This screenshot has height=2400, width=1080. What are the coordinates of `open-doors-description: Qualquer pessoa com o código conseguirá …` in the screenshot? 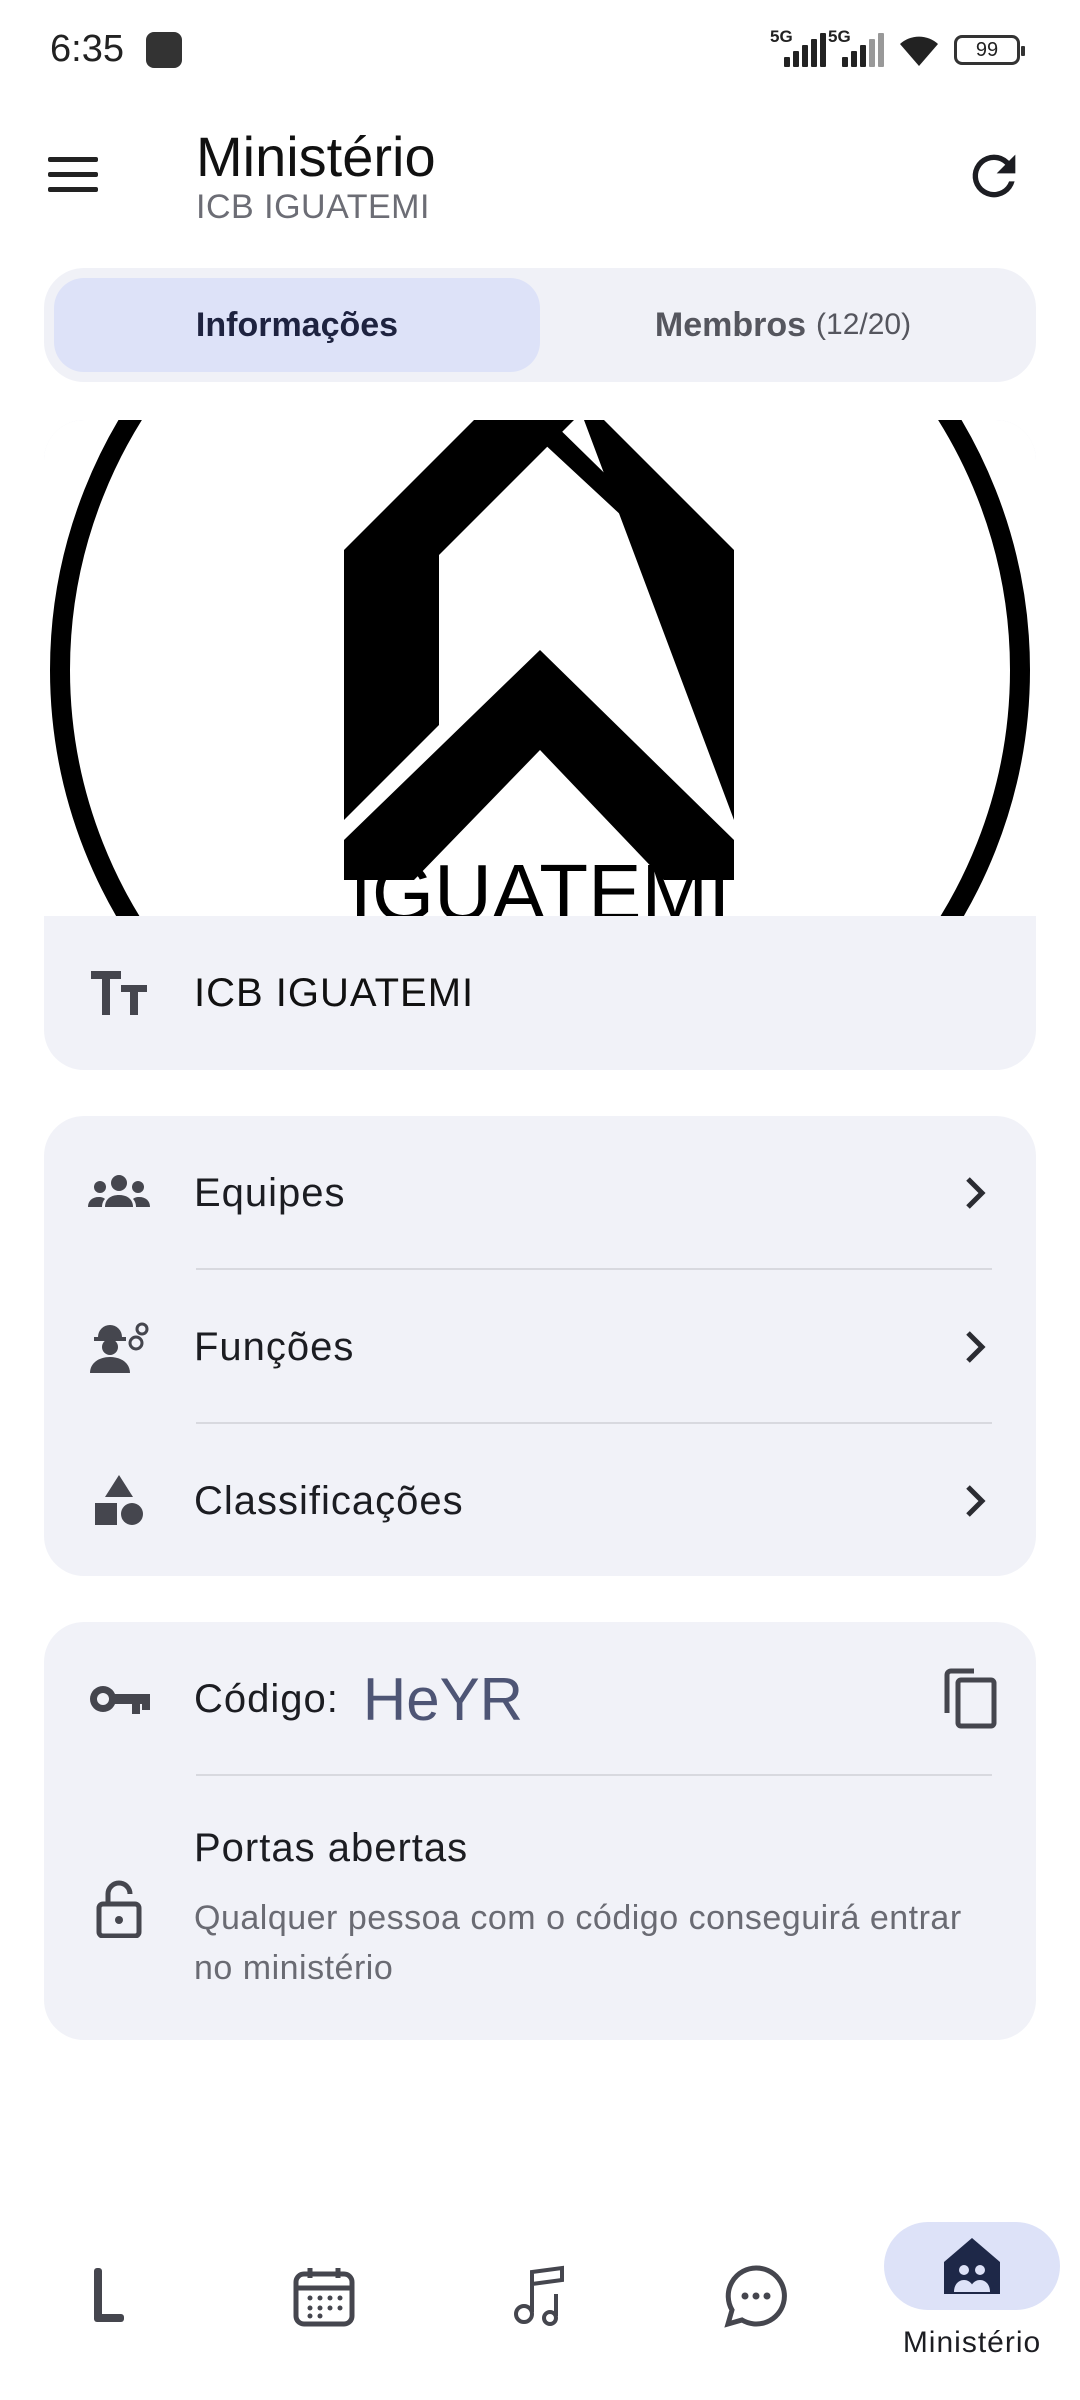 It's located at (578, 1942).